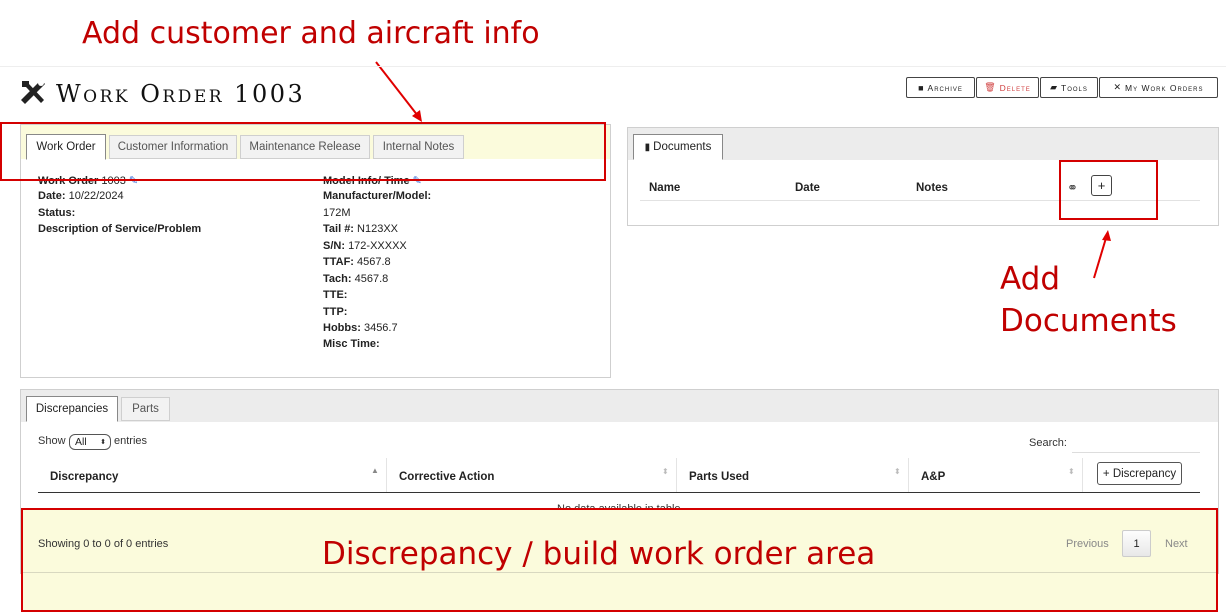 This screenshot has height=614, width=1226. What do you see at coordinates (311, 33) in the screenshot?
I see `annotation-customer-aircraft: Add customer and aircraft info` at bounding box center [311, 33].